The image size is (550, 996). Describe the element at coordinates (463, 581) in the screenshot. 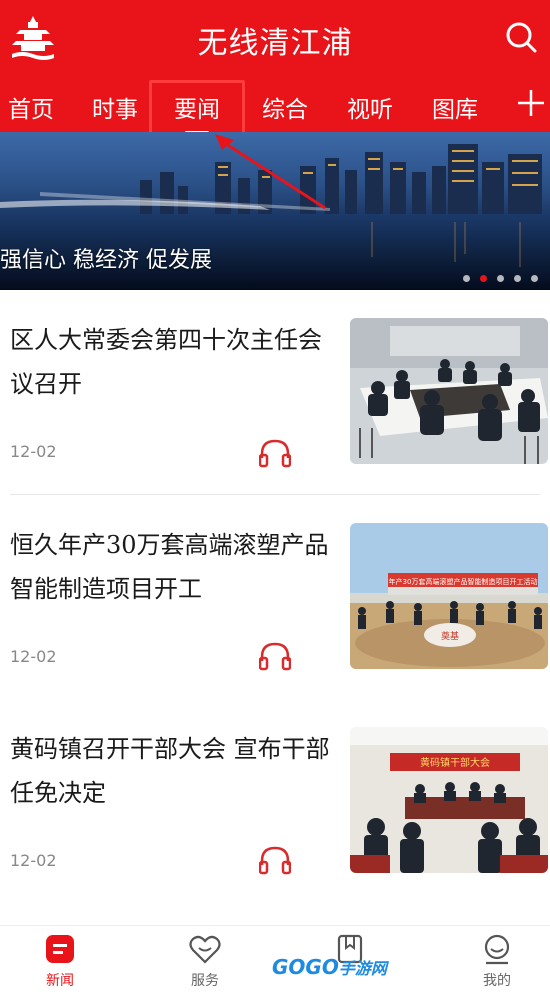

I see `thumb-banner-text: 年产30万套高端滚塑产品智能制造项目开工活动` at that location.